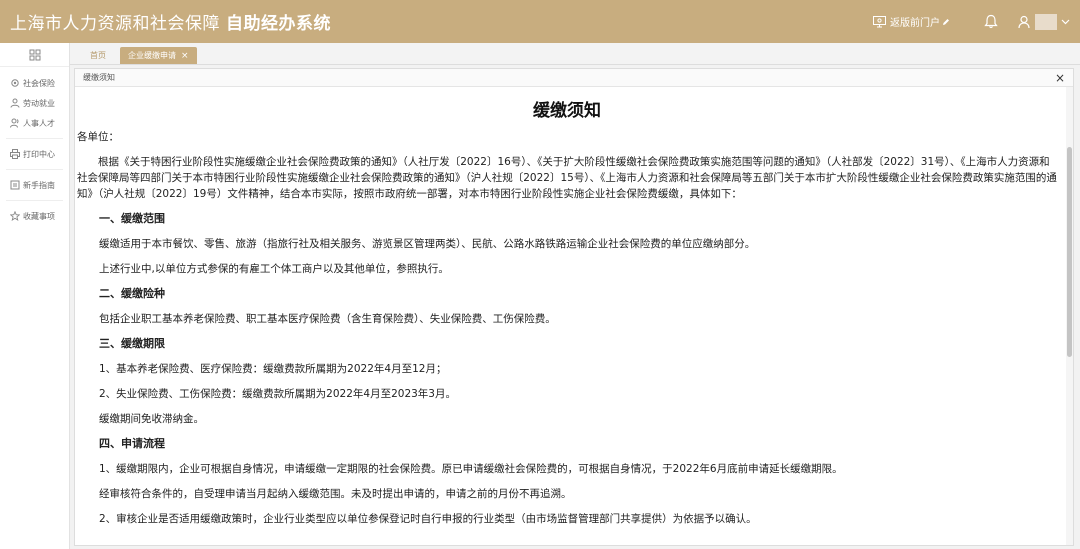  Describe the element at coordinates (39, 154) in the screenshot. I see `sidebar-item-label: 打印中心` at that location.